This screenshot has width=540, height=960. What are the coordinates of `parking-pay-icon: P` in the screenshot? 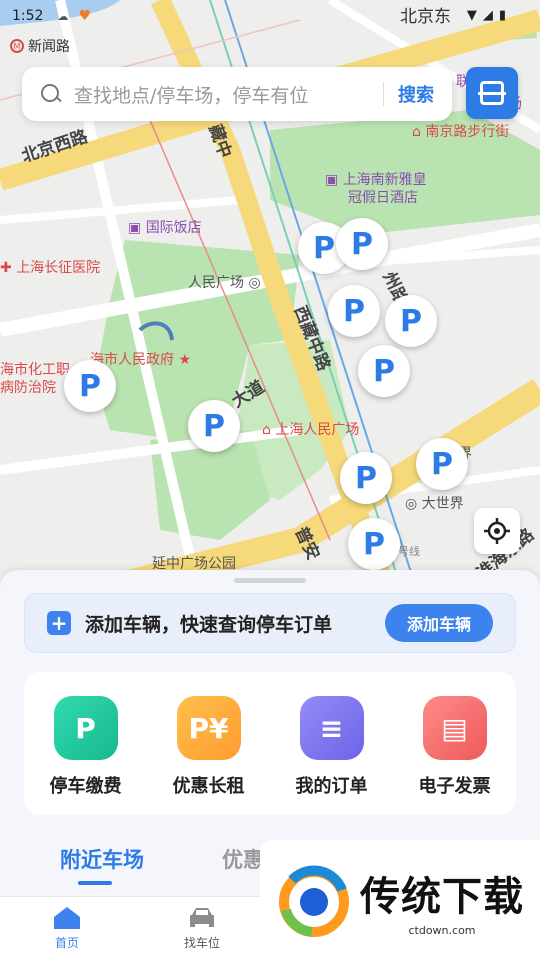 It's located at (85, 728).